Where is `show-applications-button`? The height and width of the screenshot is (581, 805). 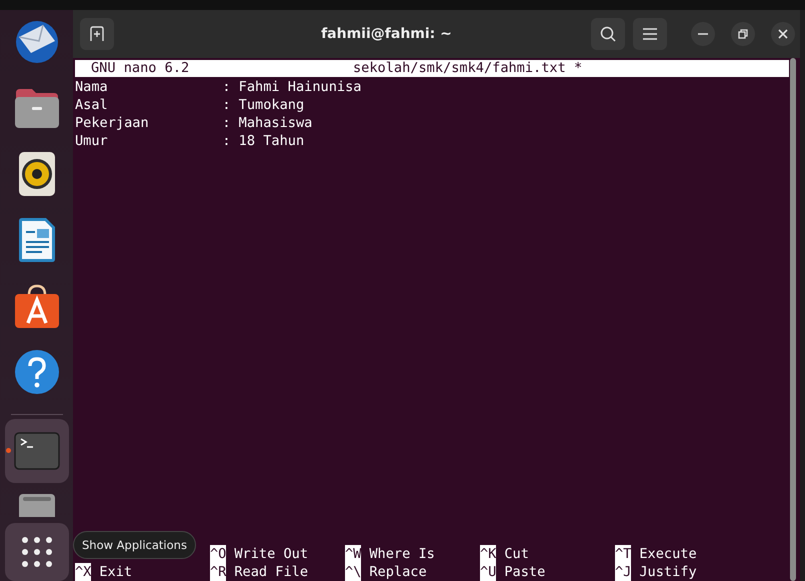 show-applications-button is located at coordinates (36, 551).